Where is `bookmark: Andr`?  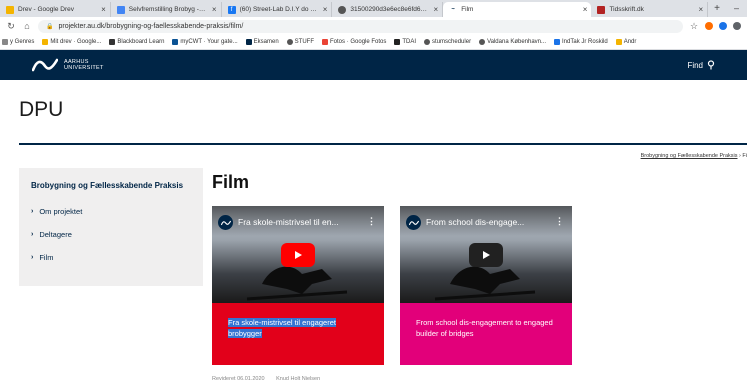 bookmark: Andr is located at coordinates (625, 42).